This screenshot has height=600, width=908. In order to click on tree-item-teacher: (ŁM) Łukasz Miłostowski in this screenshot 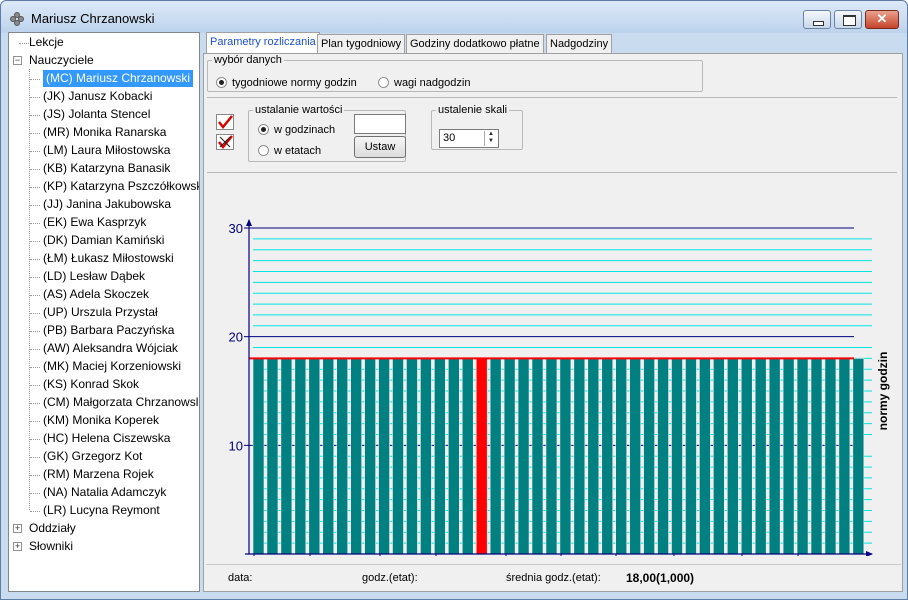, I will do `click(108, 258)`.